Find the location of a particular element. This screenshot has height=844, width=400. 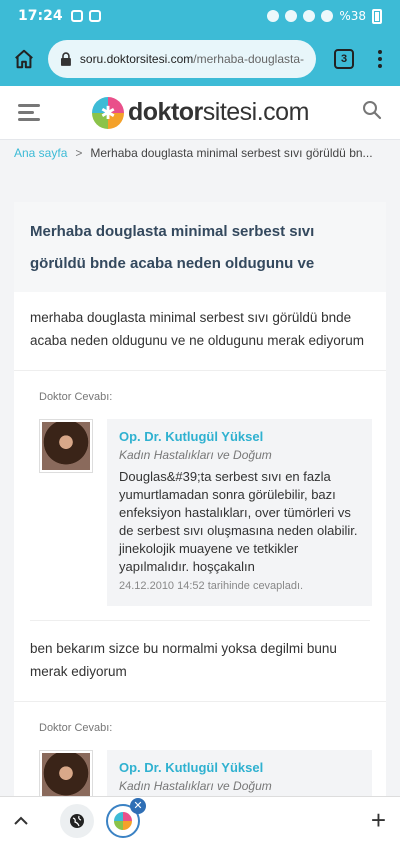

site-logo: doktorsitesi.com is located at coordinates (201, 112).